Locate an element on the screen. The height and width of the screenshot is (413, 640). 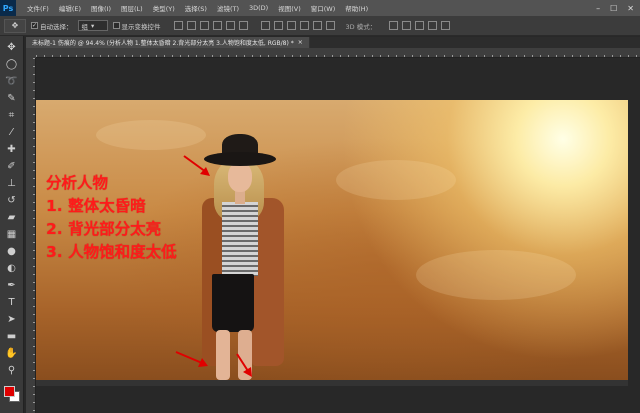
align-top-icon is located at coordinates (178, 25).